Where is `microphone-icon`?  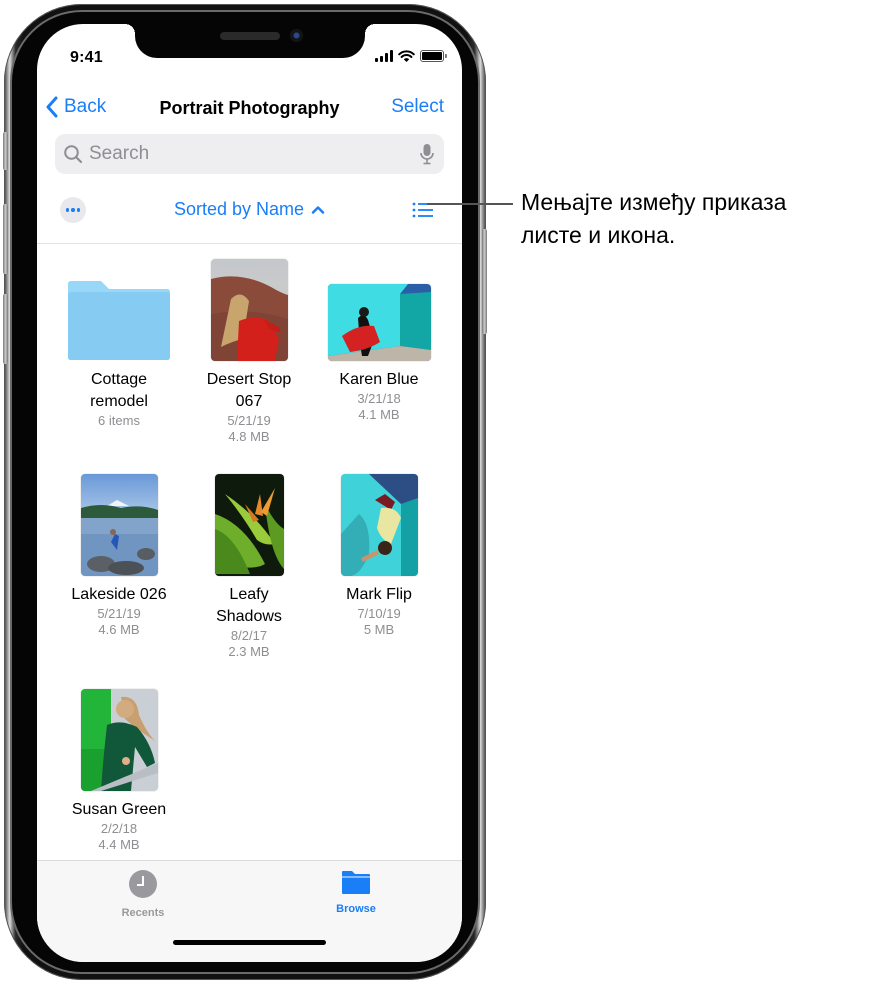 microphone-icon is located at coordinates (427, 154).